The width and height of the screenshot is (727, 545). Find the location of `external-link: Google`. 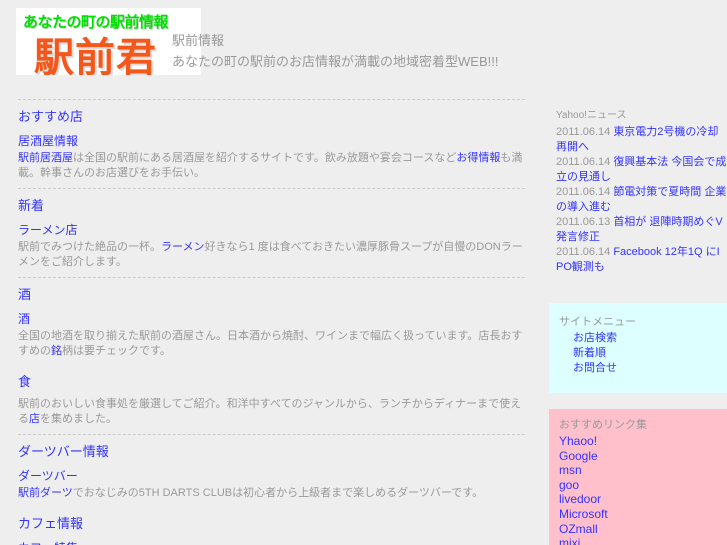

external-link: Google is located at coordinates (643, 456).